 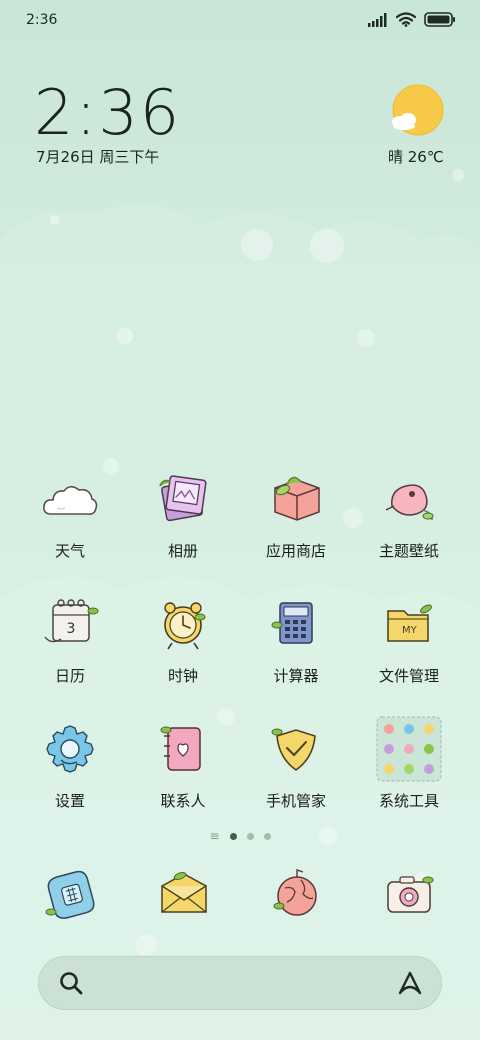 I want to click on app-clock: 时钟, so click(x=183, y=638).